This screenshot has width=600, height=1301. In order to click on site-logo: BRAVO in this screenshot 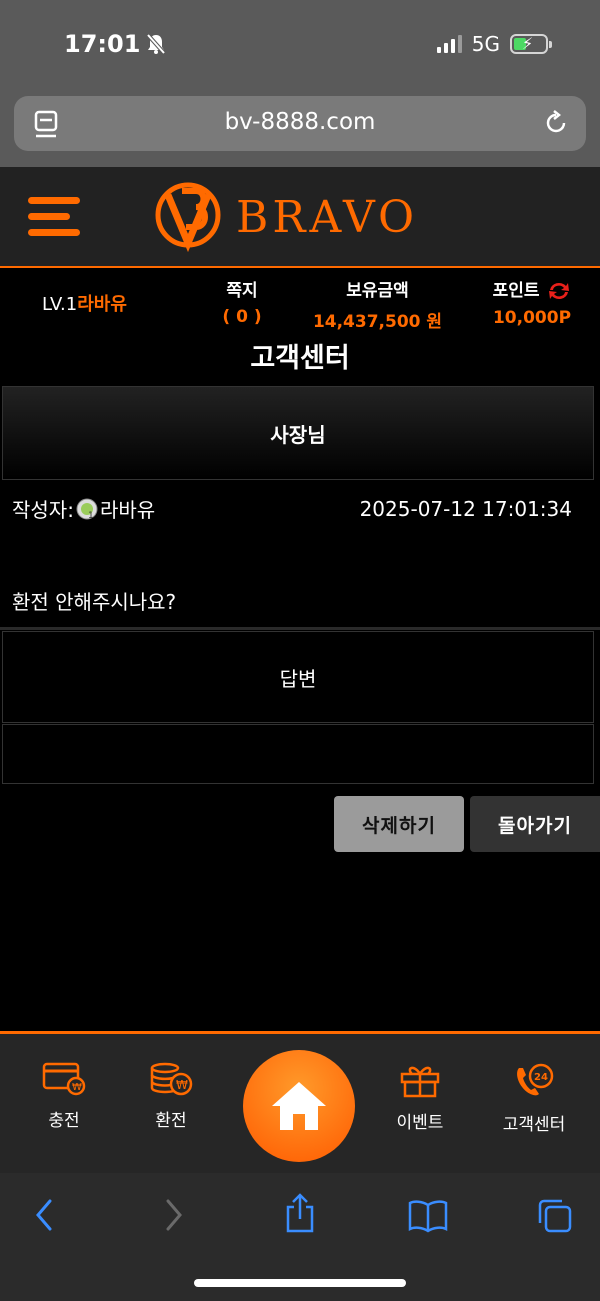, I will do `click(300, 217)`.